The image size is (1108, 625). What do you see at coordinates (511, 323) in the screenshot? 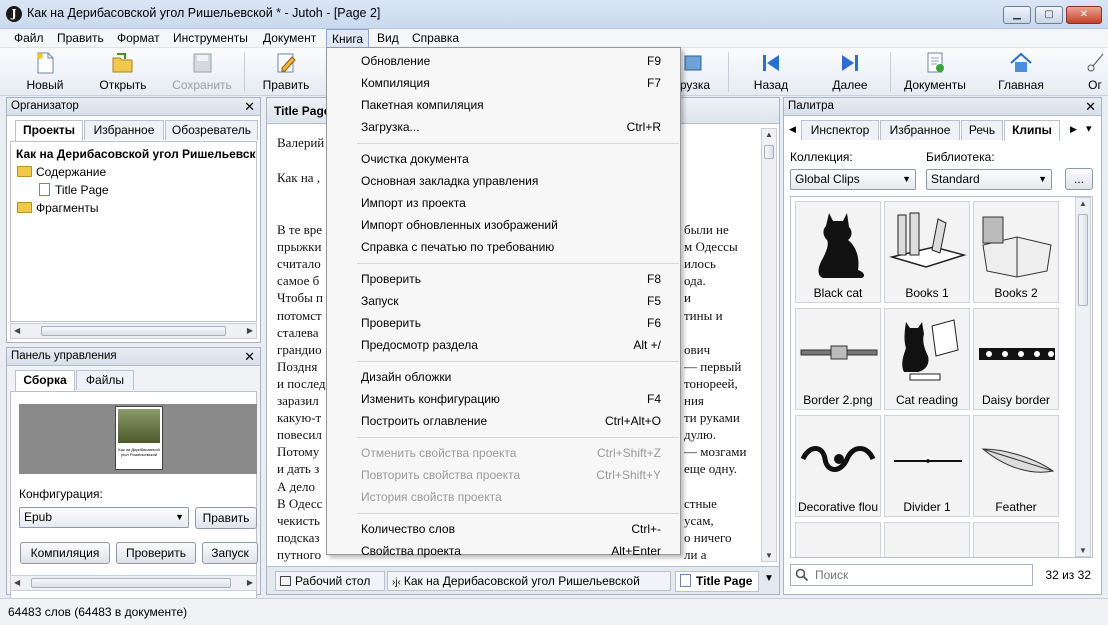
I see `book-menu-item: Проверить F6` at bounding box center [511, 323].